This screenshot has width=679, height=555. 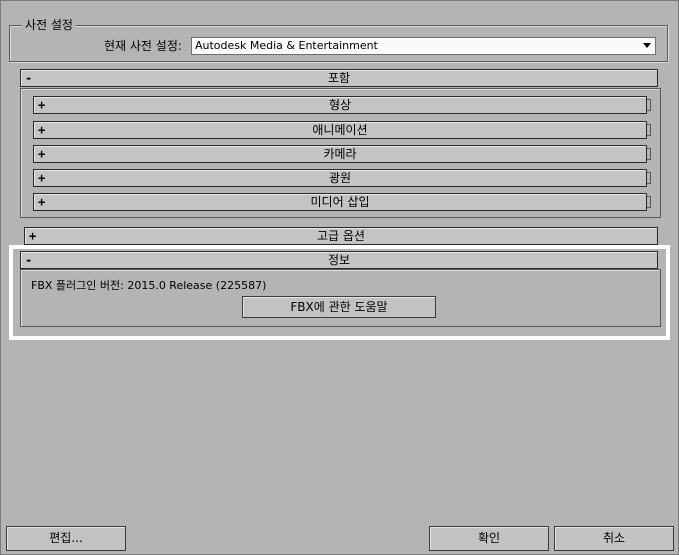 I want to click on ok-button: 확인, so click(x=489, y=538).